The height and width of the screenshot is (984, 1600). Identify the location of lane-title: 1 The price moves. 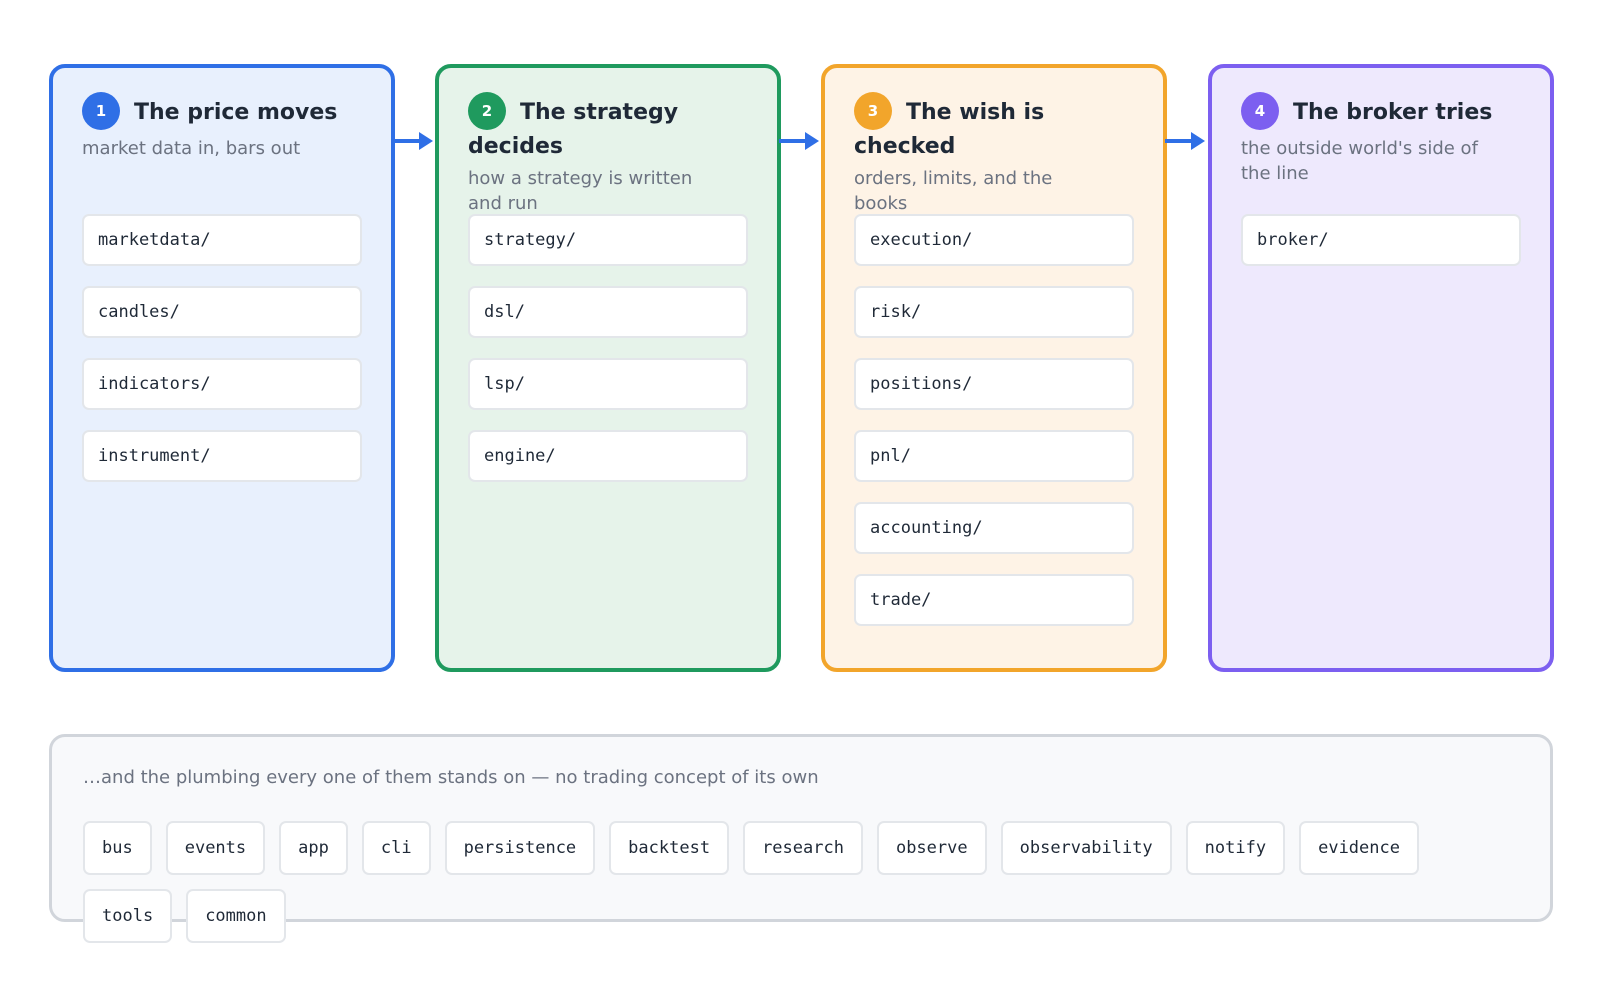
(222, 112).